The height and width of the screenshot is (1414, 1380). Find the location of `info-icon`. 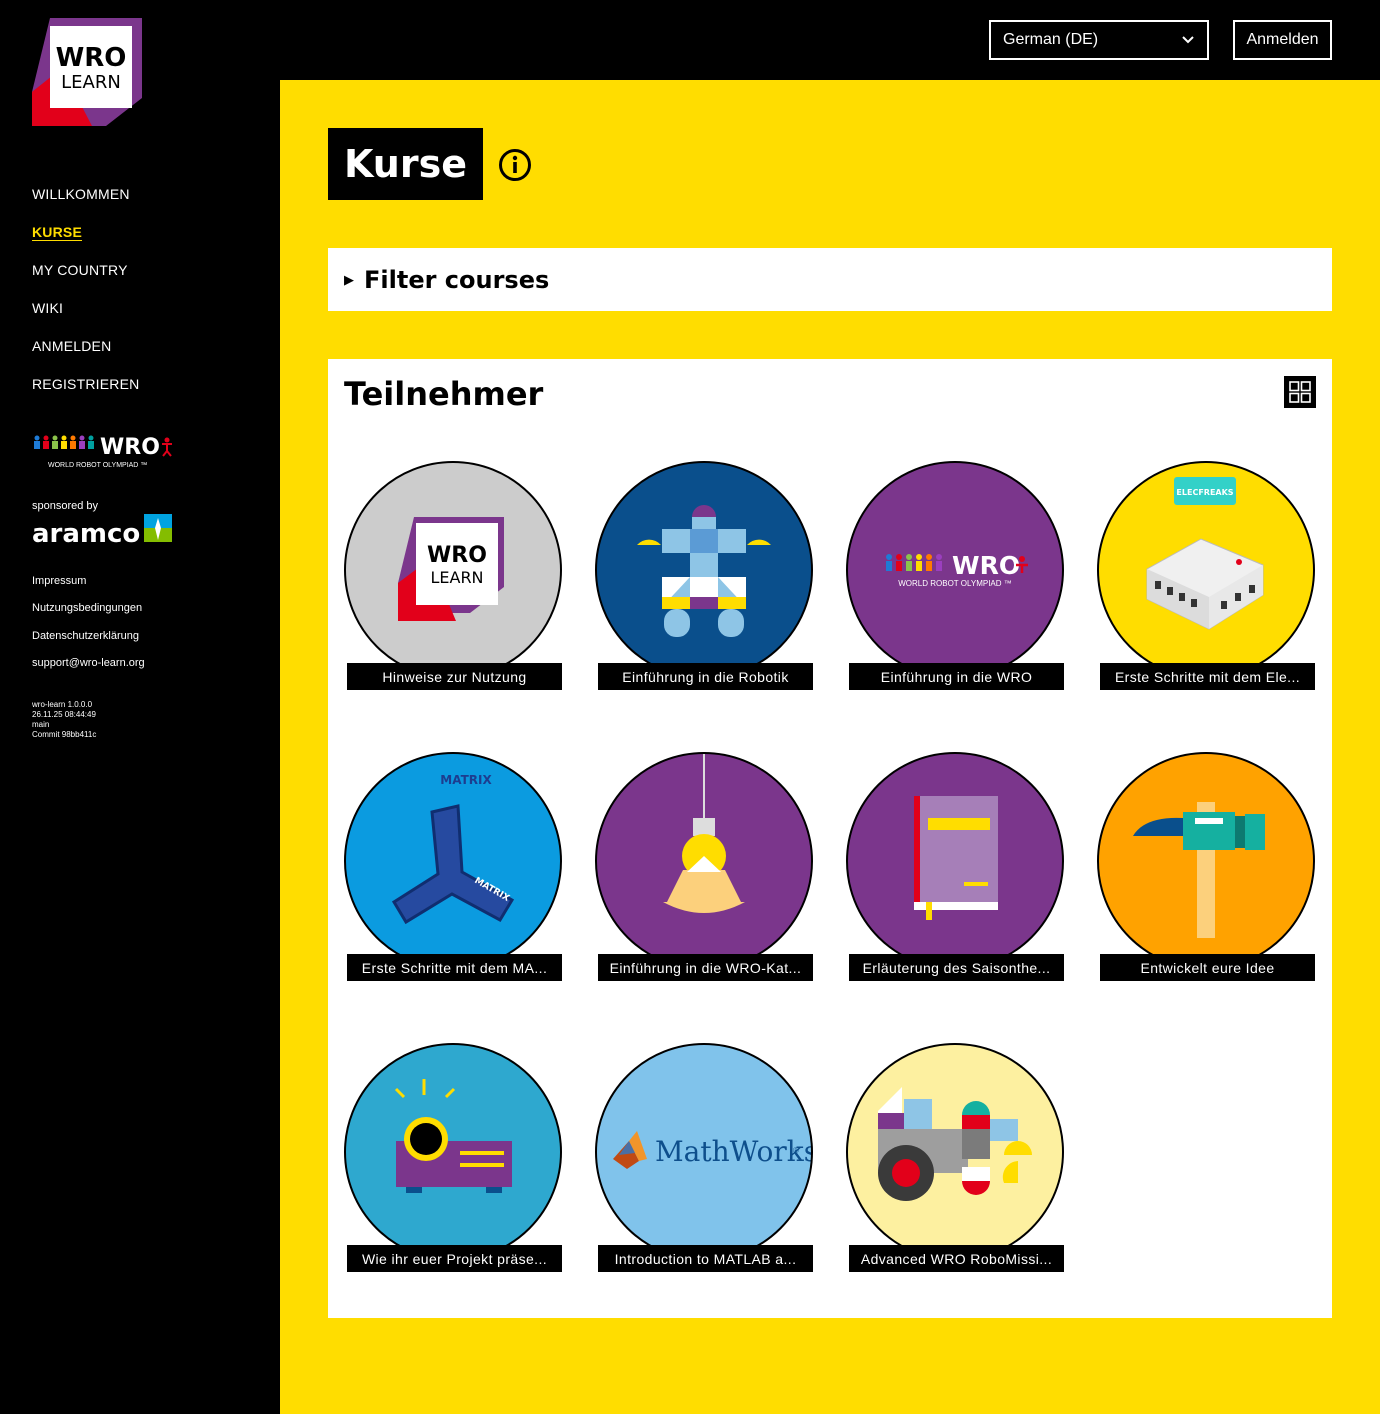

info-icon is located at coordinates (515, 165).